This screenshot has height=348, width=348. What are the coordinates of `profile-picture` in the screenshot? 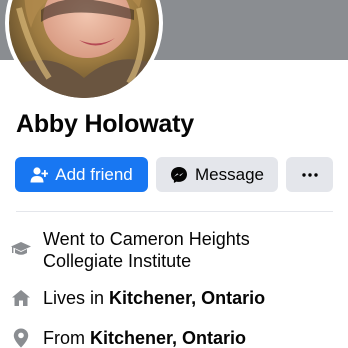 It's located at (84, 49).